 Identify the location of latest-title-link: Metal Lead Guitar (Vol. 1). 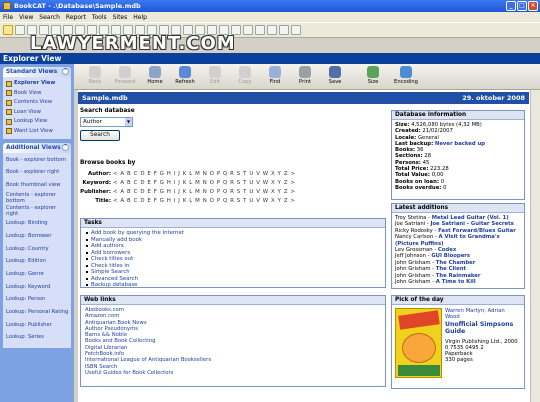
(470, 218).